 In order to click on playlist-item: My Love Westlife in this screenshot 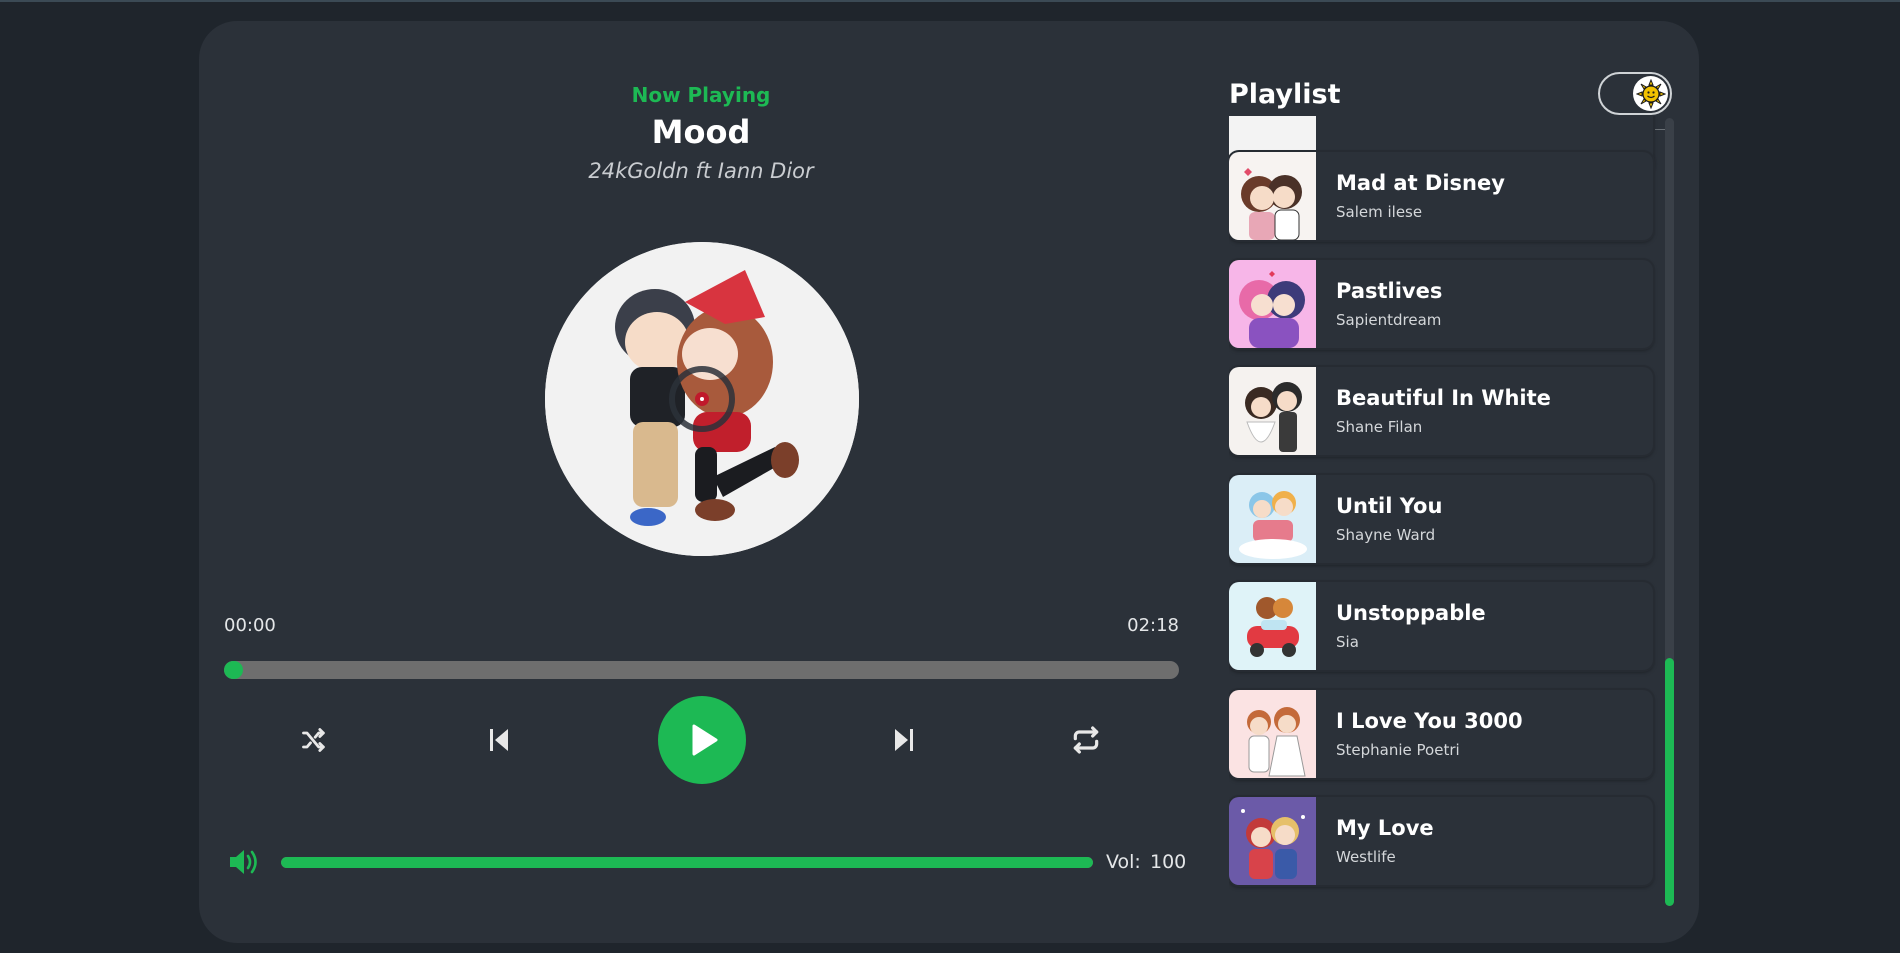, I will do `click(1441, 841)`.